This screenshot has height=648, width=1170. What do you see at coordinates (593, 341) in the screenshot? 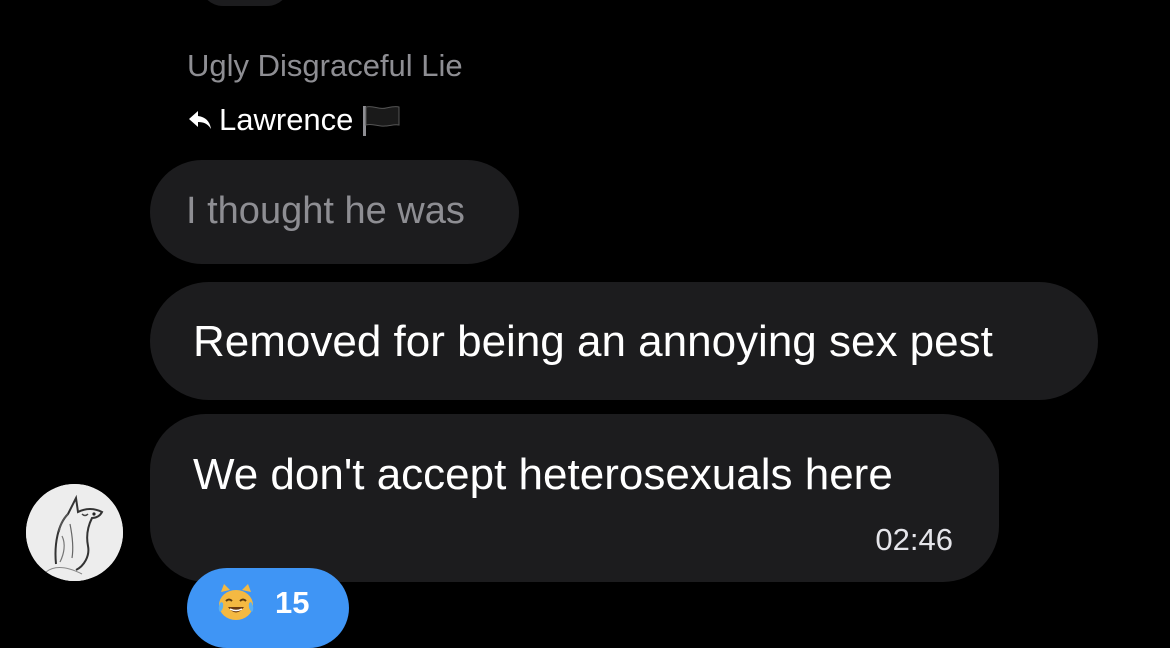
I see `message-text: Removed for being an annoying sex pest` at bounding box center [593, 341].